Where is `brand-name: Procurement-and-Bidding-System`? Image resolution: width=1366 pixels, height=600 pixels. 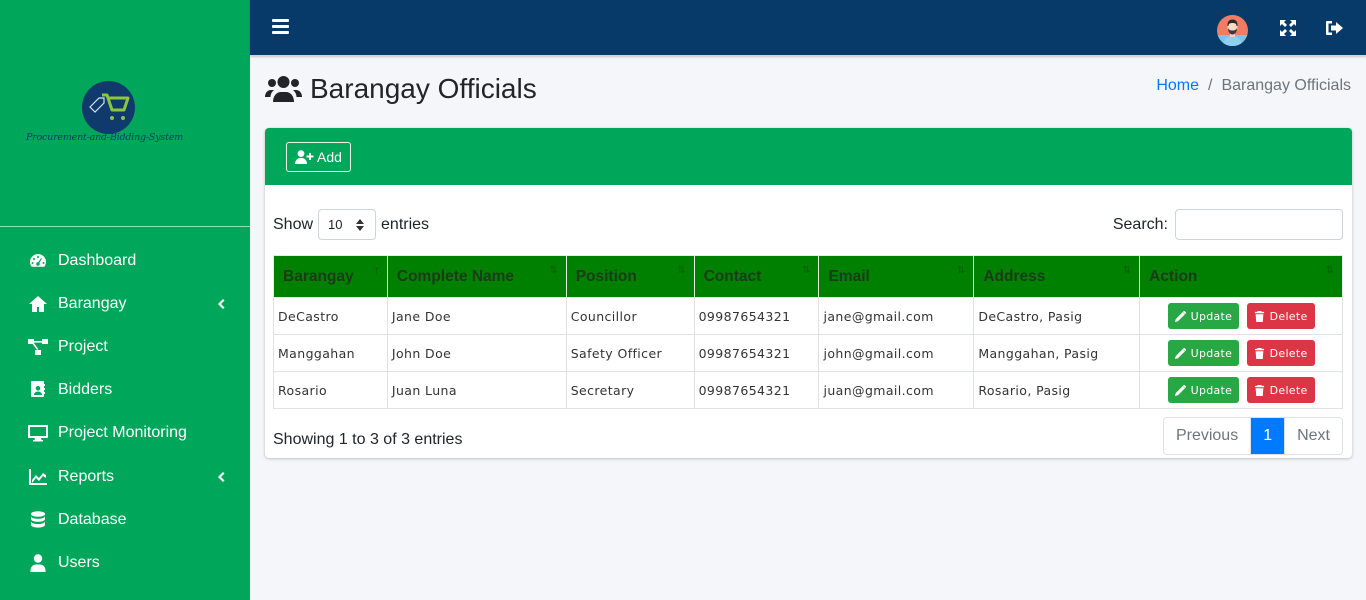
brand-name: Procurement-and-Bidding-System is located at coordinates (104, 137).